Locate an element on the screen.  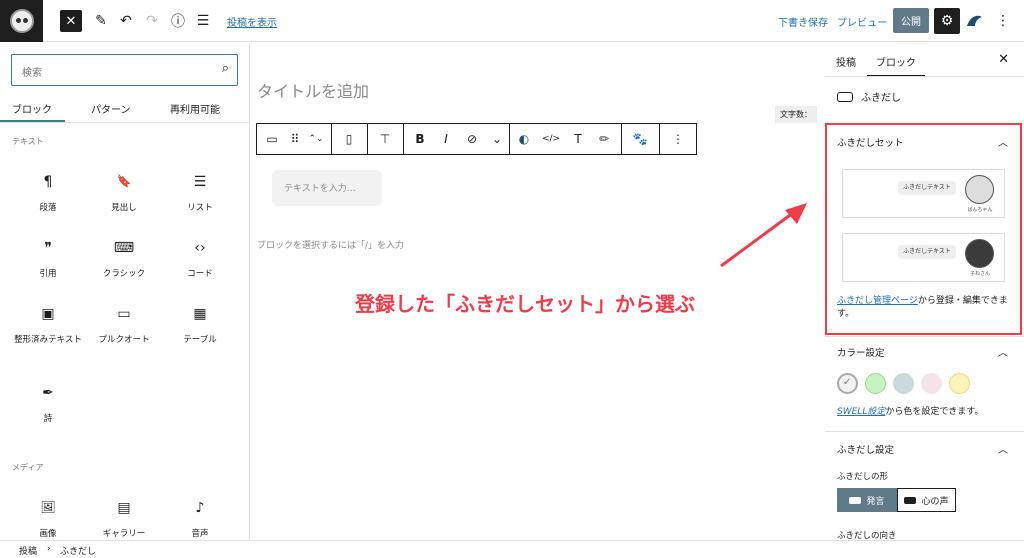
color-swatch-1: ✓ is located at coordinates (847, 383).